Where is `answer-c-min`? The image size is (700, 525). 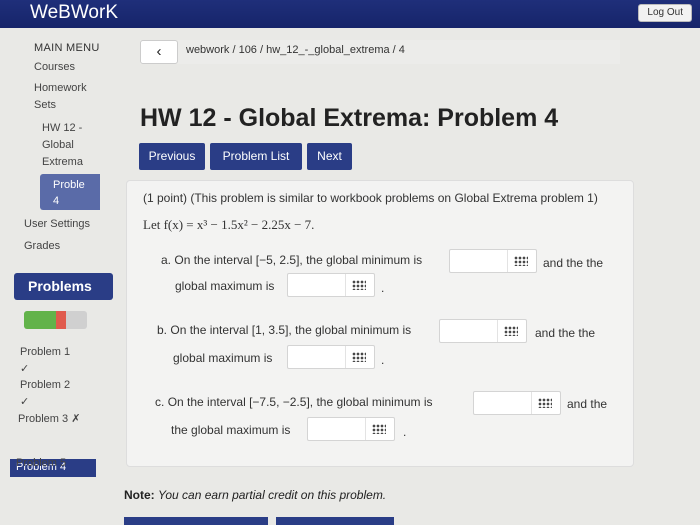 answer-c-min is located at coordinates (517, 403).